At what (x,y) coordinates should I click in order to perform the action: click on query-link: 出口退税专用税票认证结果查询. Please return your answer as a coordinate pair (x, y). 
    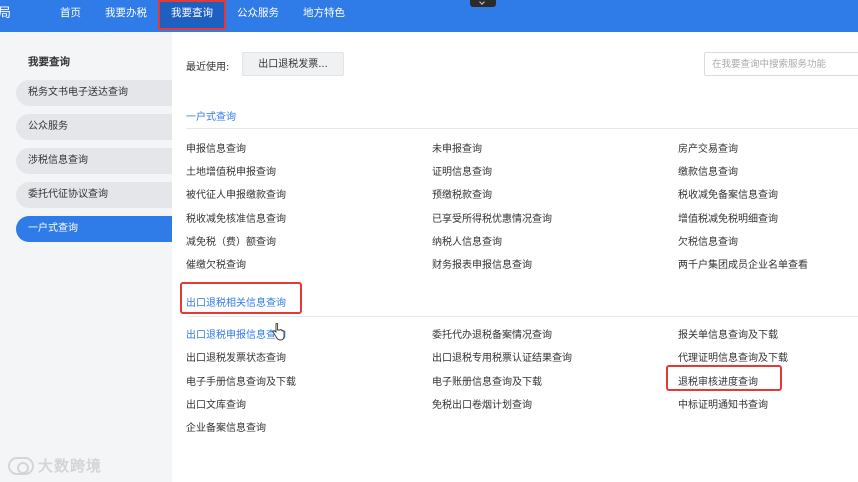
    Looking at the image, I should click on (502, 356).